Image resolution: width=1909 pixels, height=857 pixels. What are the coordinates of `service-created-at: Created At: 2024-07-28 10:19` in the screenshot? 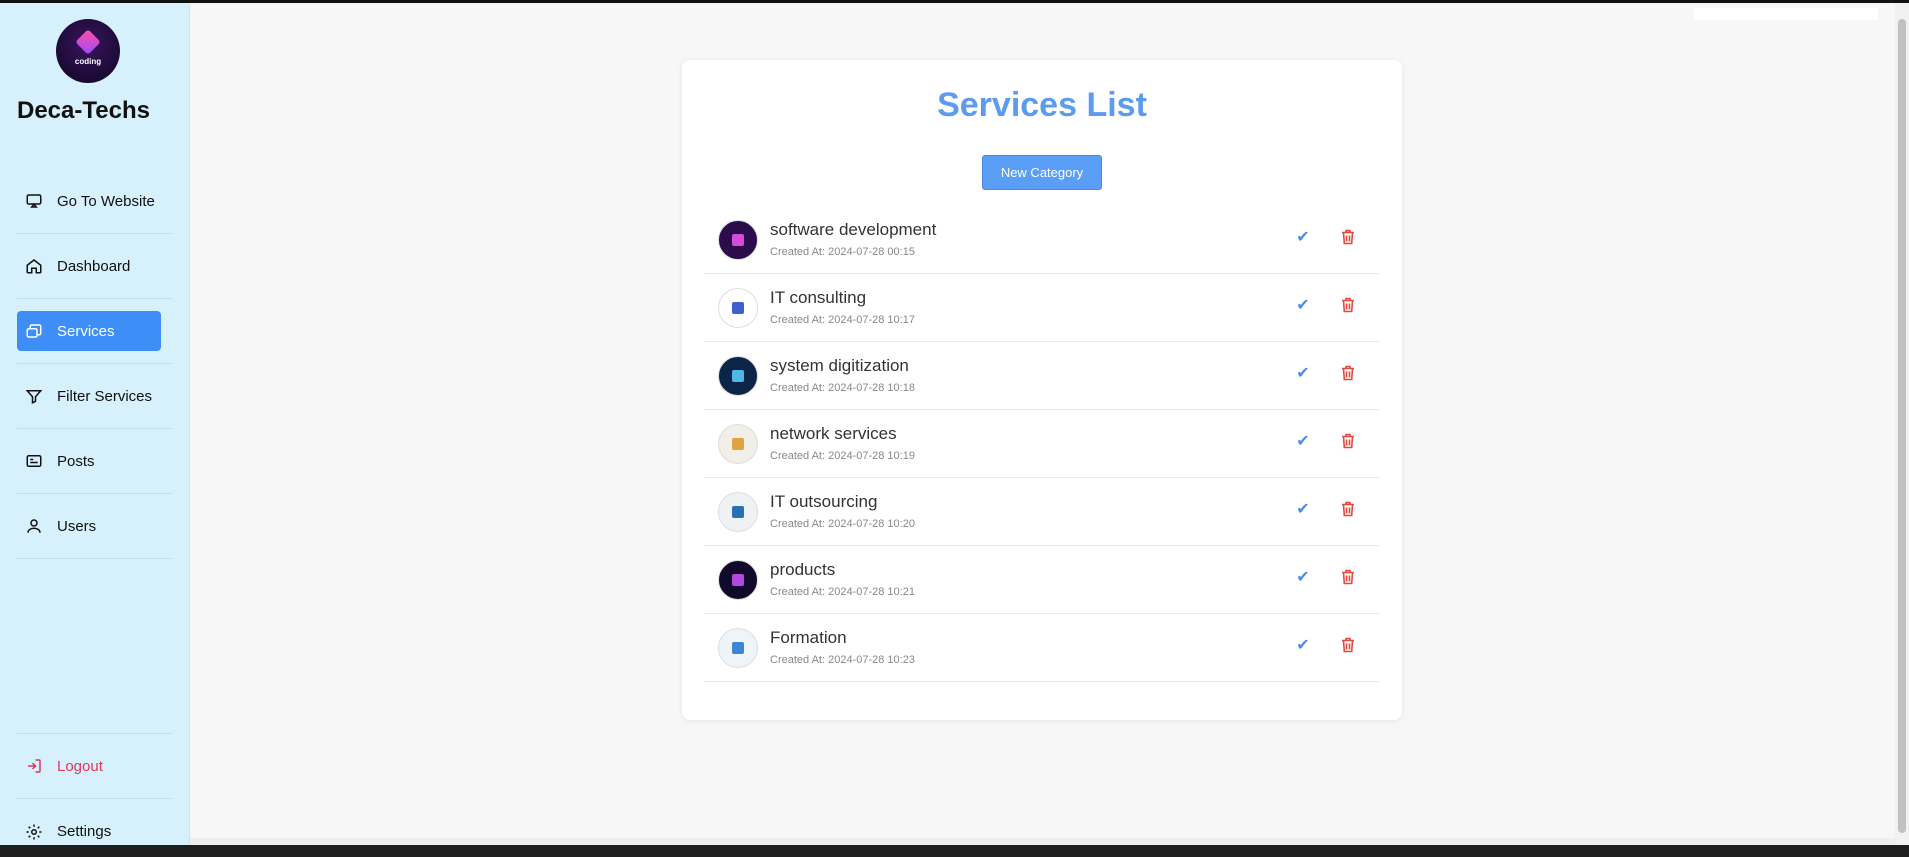 It's located at (842, 456).